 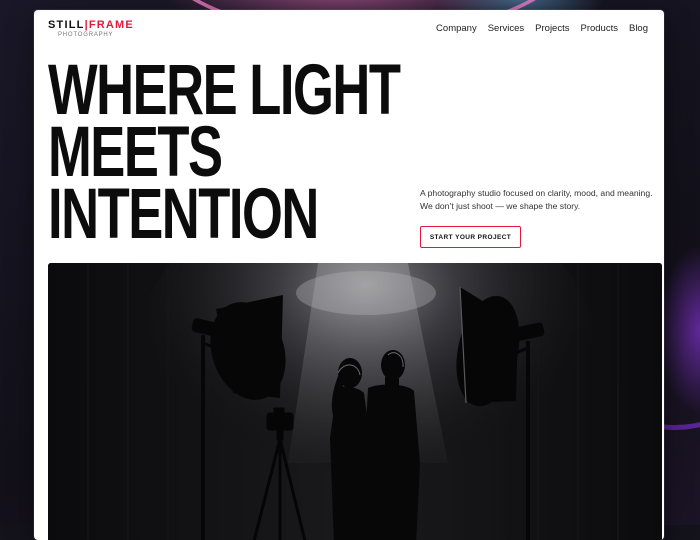 What do you see at coordinates (66, 25) in the screenshot?
I see `logo-still: STILL` at bounding box center [66, 25].